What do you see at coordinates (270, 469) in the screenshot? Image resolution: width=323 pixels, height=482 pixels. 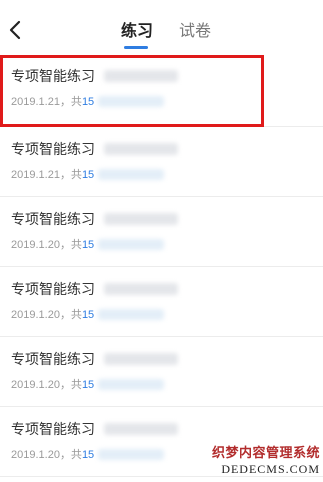 I see `watermark-en: DEDECMS.COM` at bounding box center [270, 469].